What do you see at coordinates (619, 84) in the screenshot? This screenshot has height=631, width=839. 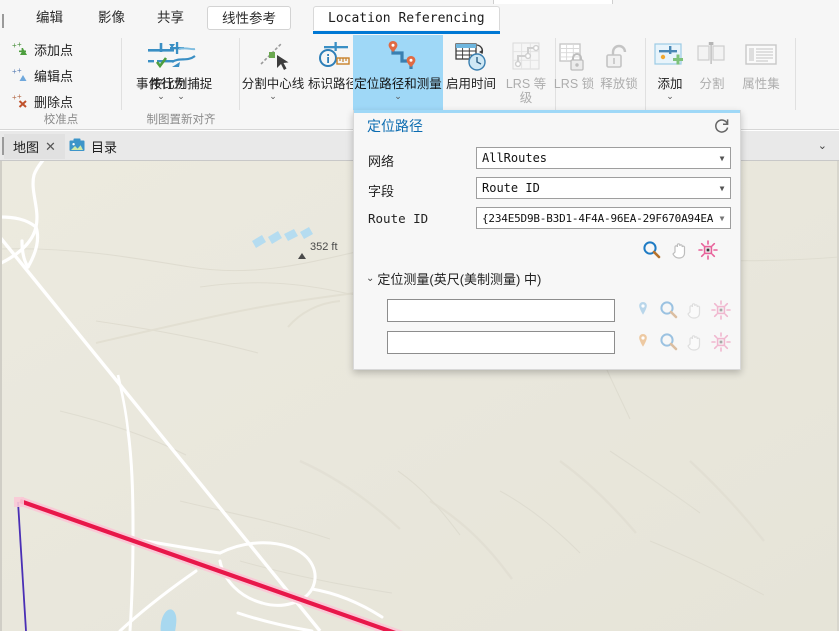 I see `ribbon-button-release-lock-label: 释放锁` at bounding box center [619, 84].